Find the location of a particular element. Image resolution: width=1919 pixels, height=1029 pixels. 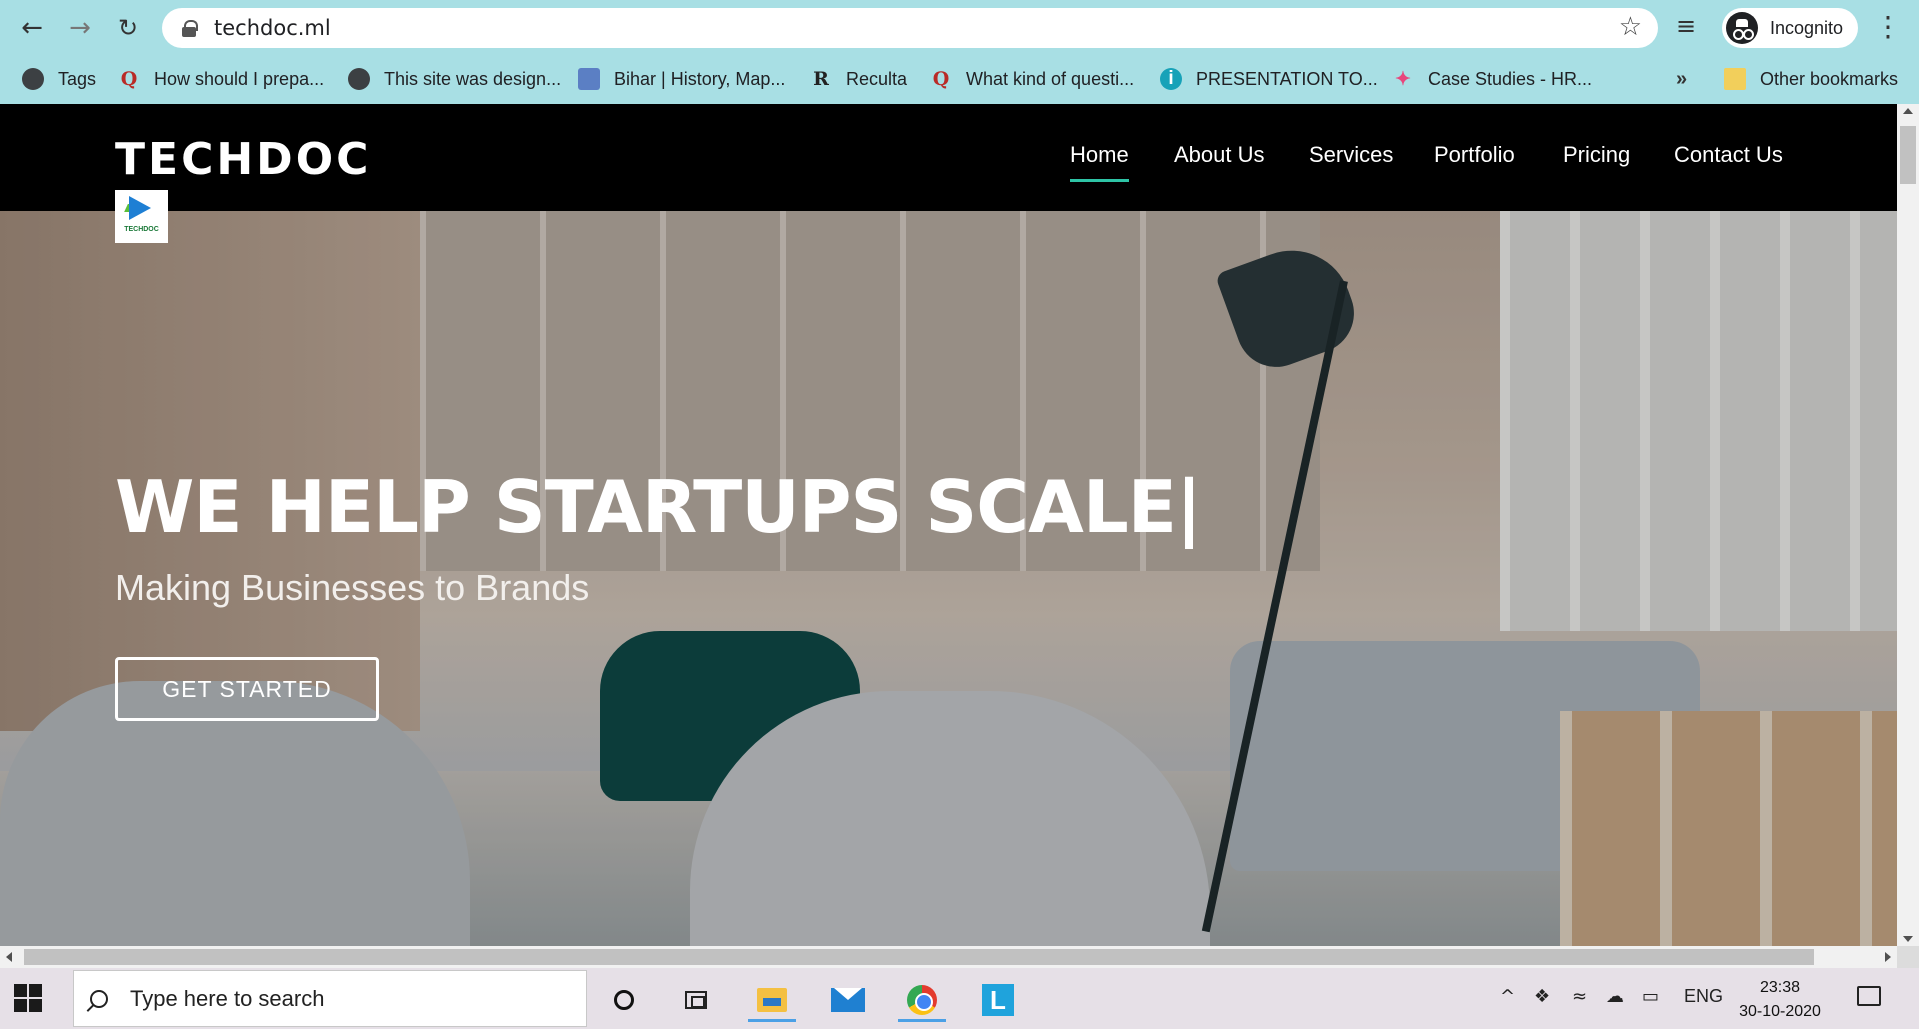

search-icon is located at coordinates (99, 998).